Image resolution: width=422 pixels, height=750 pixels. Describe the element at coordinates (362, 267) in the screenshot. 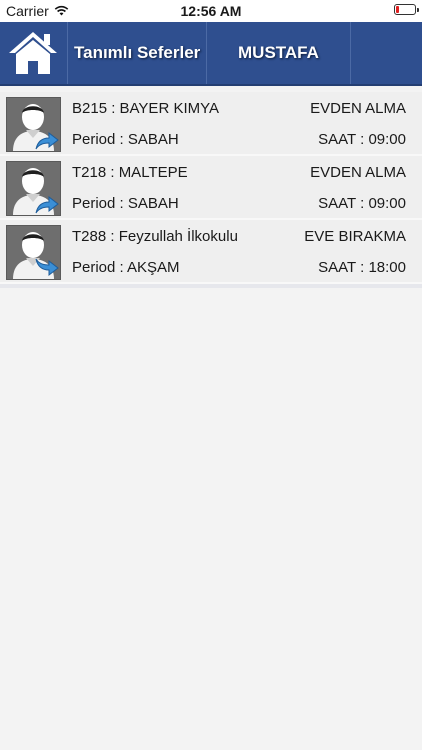

I see `trip-time: SAAT : 18:00` at that location.